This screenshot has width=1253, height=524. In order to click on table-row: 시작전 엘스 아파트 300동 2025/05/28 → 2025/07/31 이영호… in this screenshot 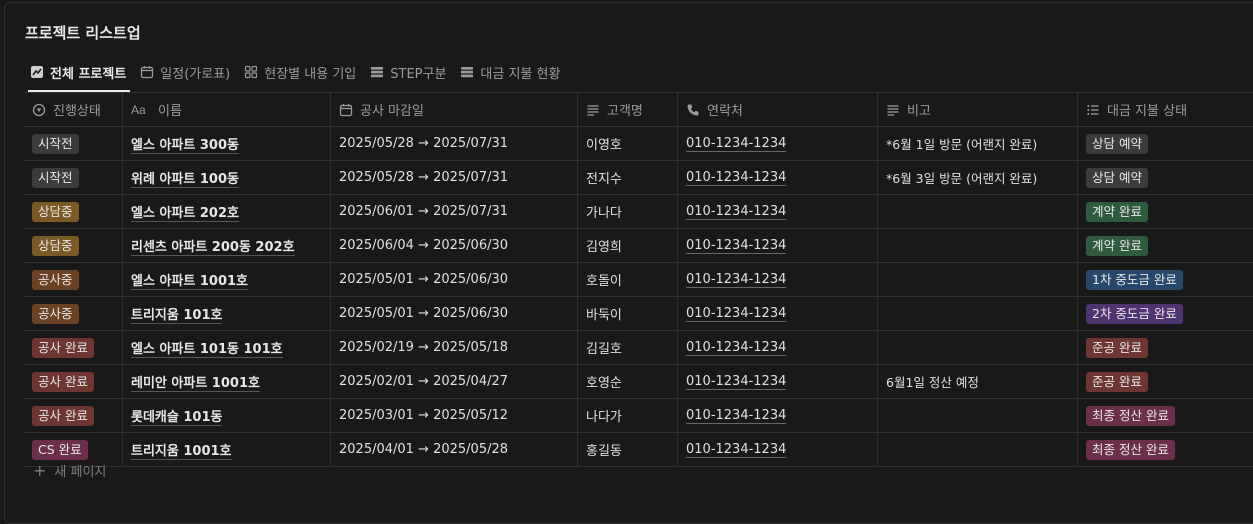, I will do `click(638, 144)`.